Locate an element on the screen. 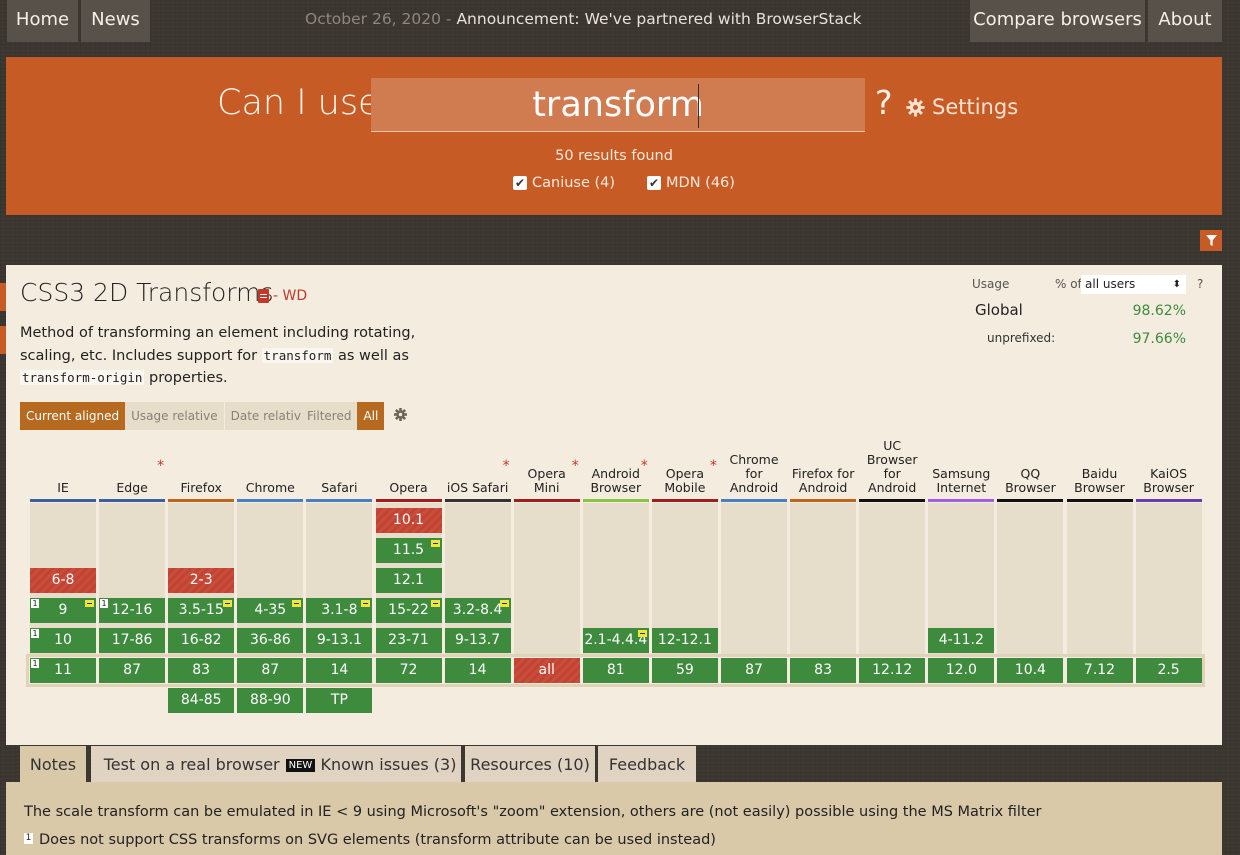 The width and height of the screenshot is (1240, 855). support-cell-supported: 59 is located at coordinates (684, 670).